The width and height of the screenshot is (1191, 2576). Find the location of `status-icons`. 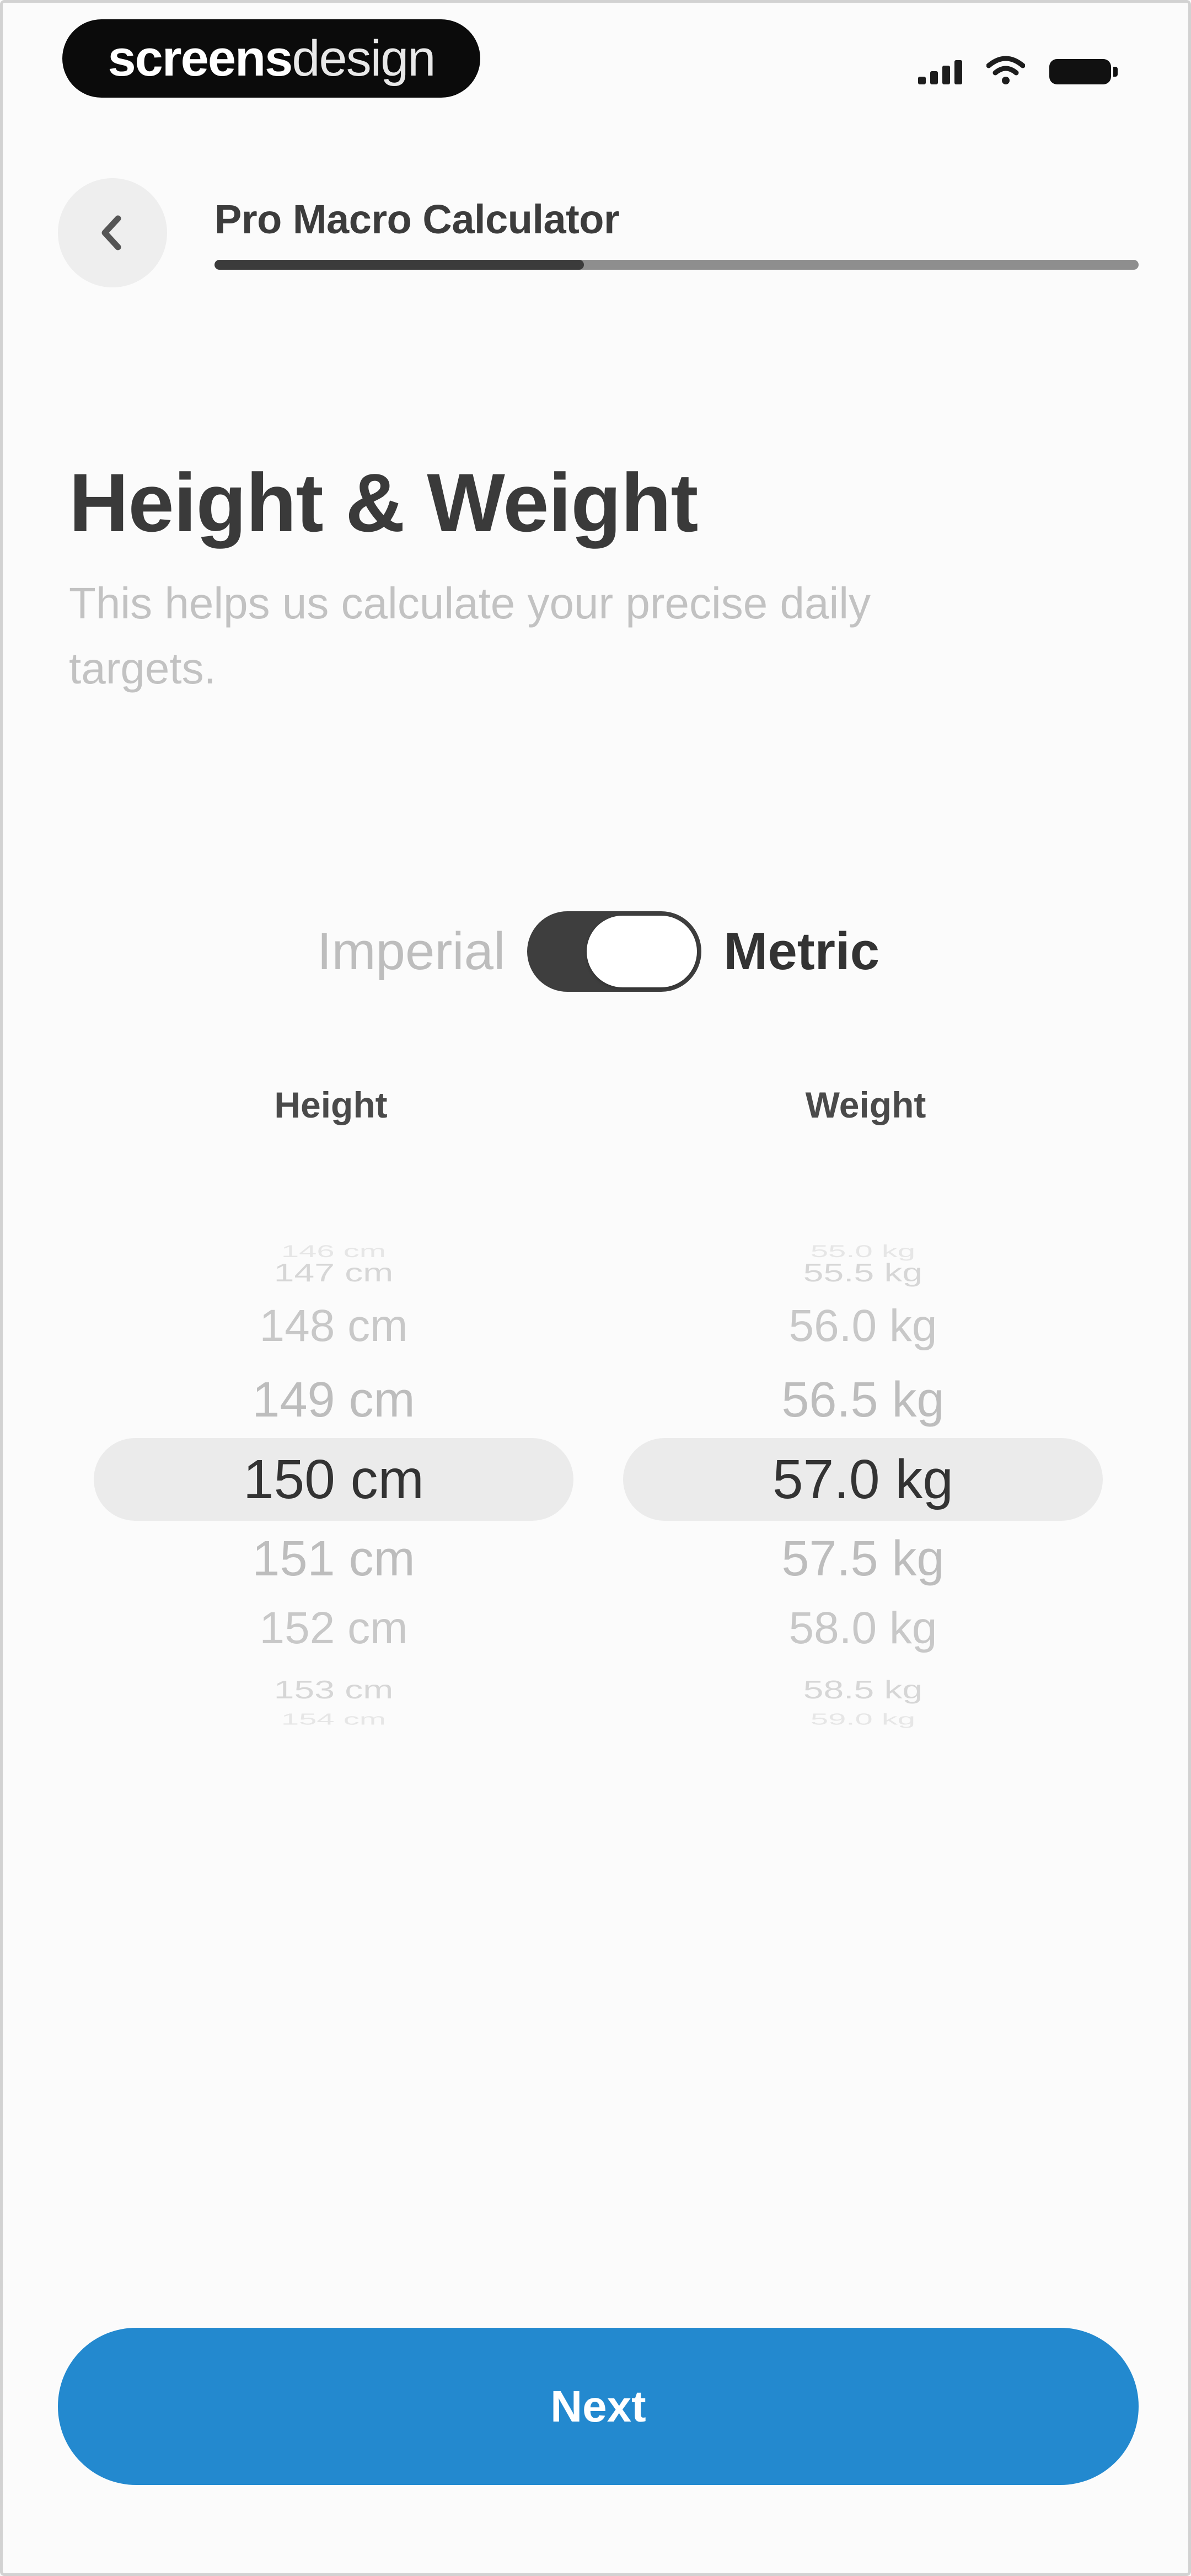

status-icons is located at coordinates (1018, 70).